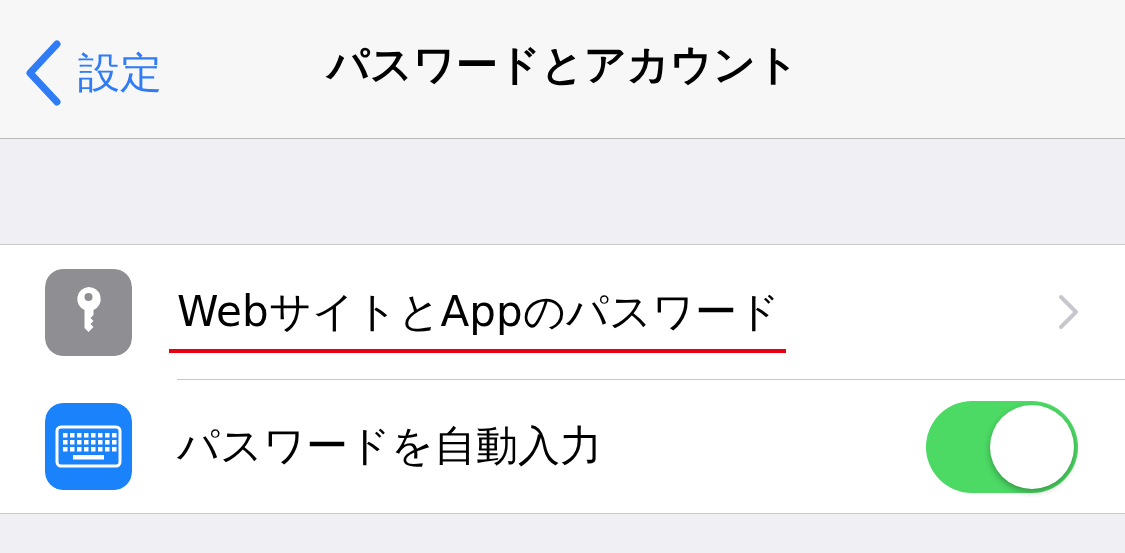 The height and width of the screenshot is (553, 1125). Describe the element at coordinates (88, 312) in the screenshot. I see `key-icon` at that location.